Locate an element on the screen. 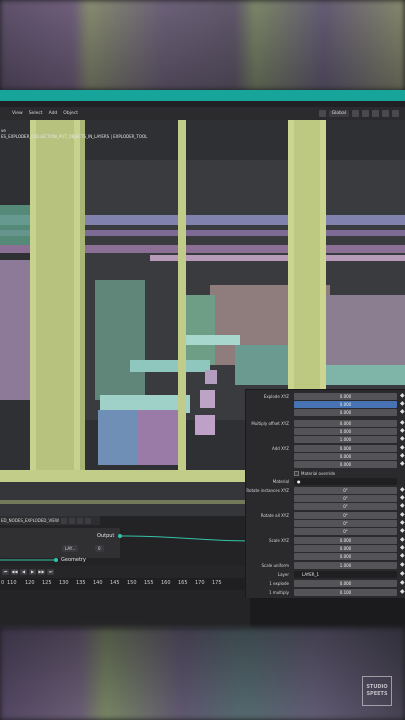  add-y-field: 0.000 is located at coordinates (345, 456).